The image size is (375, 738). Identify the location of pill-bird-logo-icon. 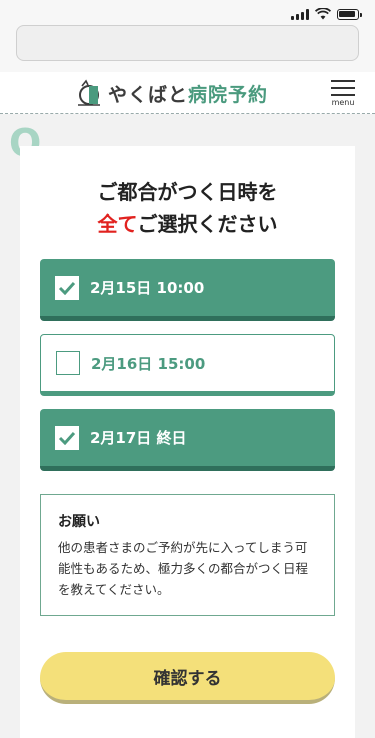
(89, 92).